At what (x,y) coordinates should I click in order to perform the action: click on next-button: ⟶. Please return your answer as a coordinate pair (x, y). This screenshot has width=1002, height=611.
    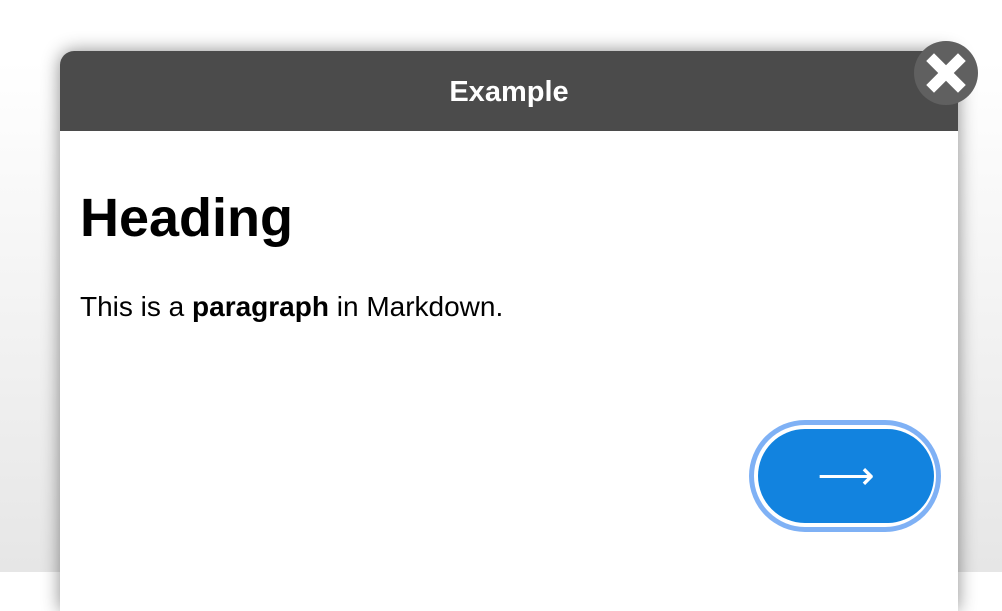
    Looking at the image, I should click on (845, 476).